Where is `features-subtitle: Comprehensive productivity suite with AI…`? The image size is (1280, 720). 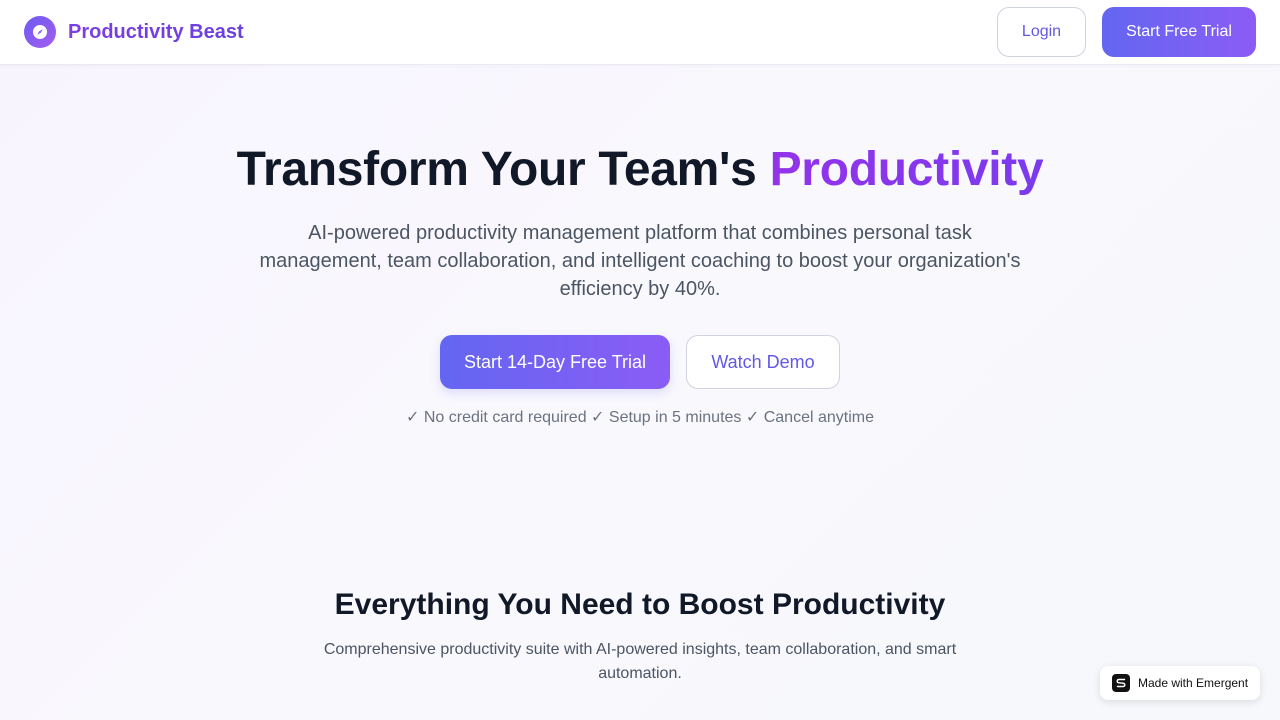
features-subtitle: Comprehensive productivity suite with AI… is located at coordinates (640, 661).